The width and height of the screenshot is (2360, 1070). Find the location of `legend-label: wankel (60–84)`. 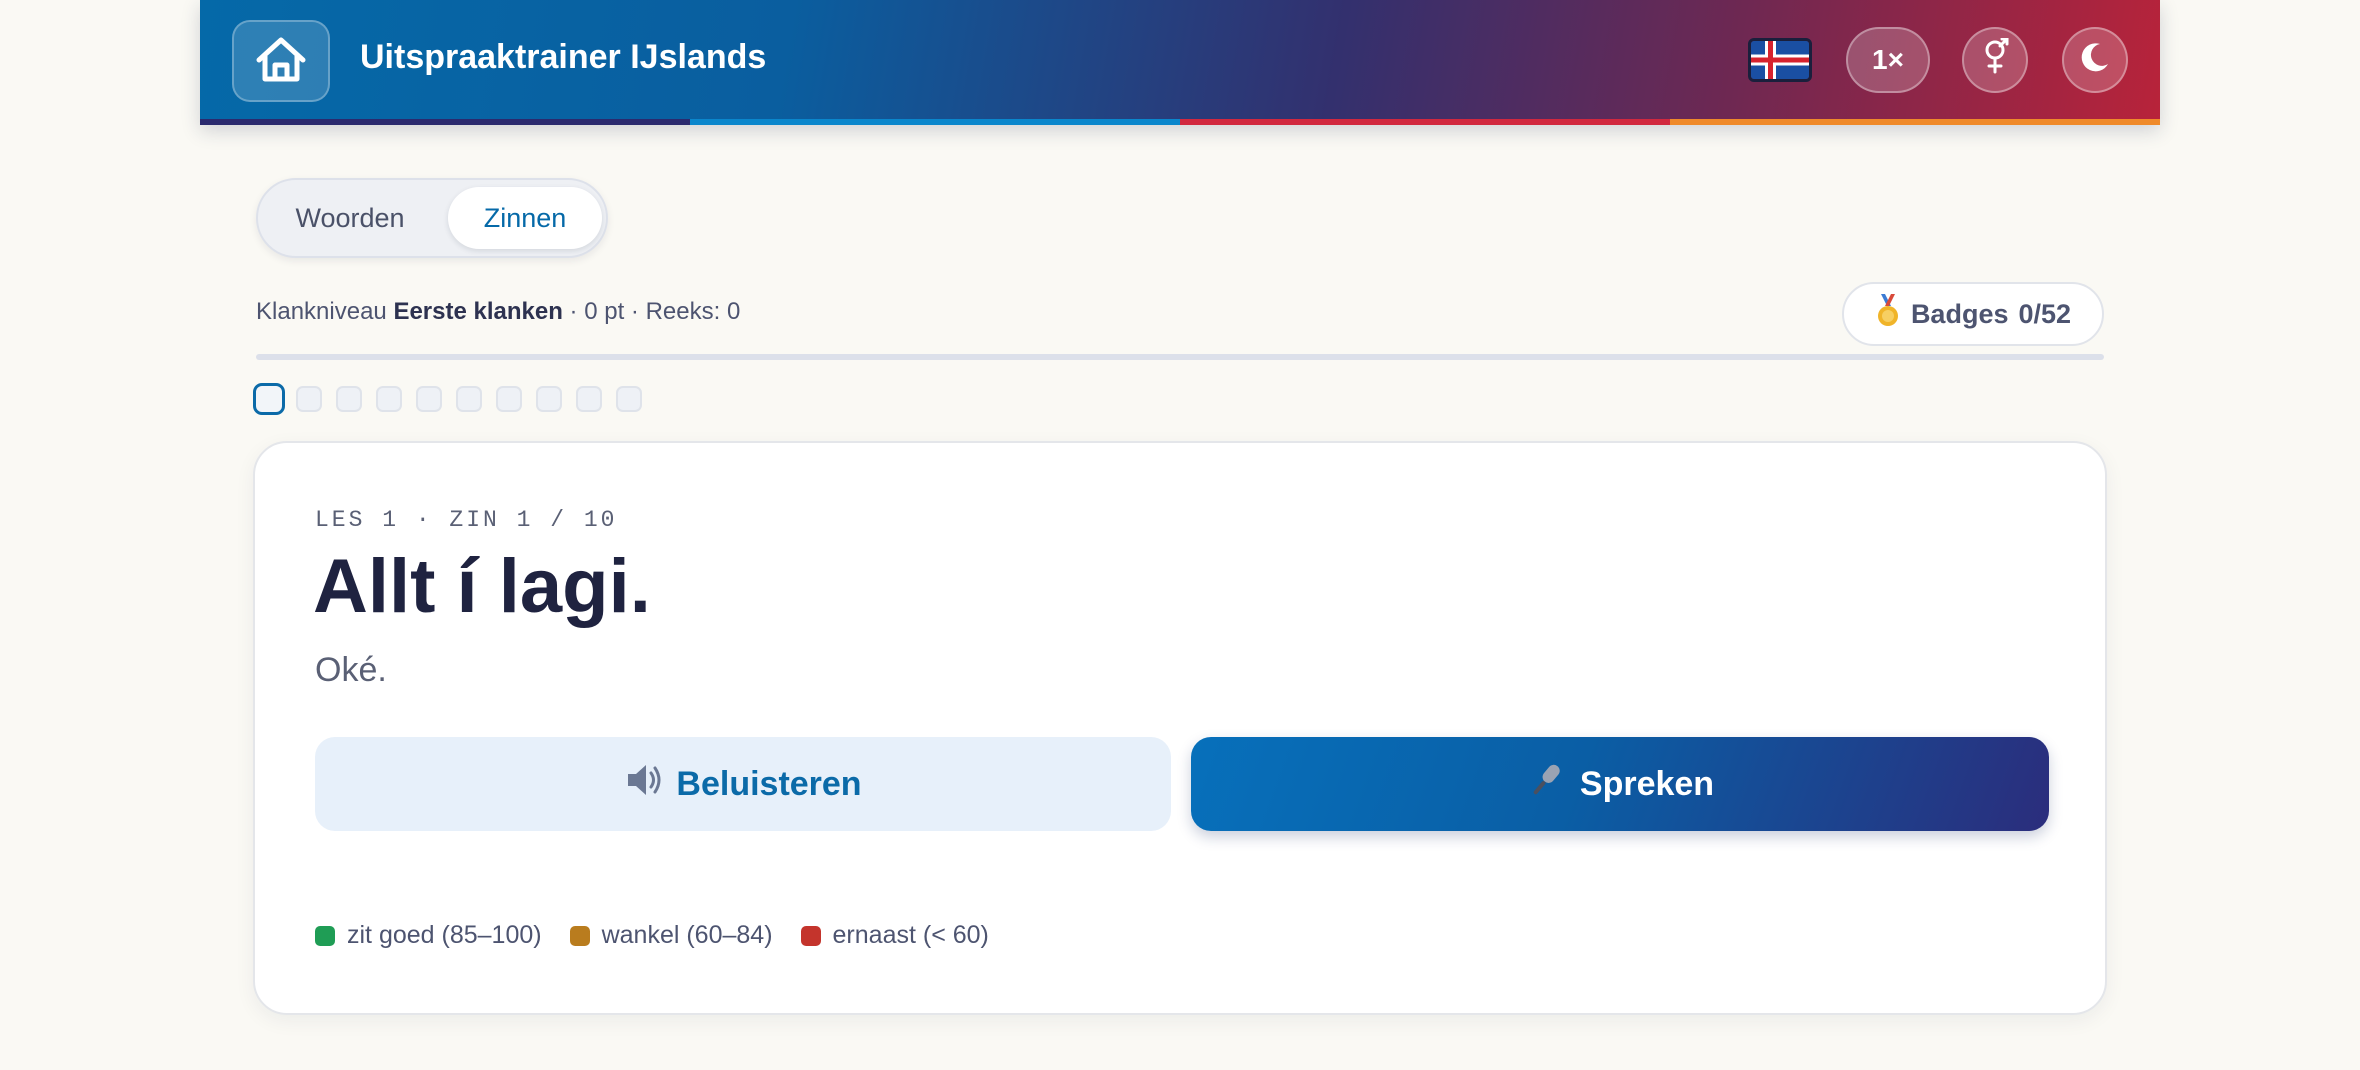

legend-label: wankel (60–84) is located at coordinates (687, 935).